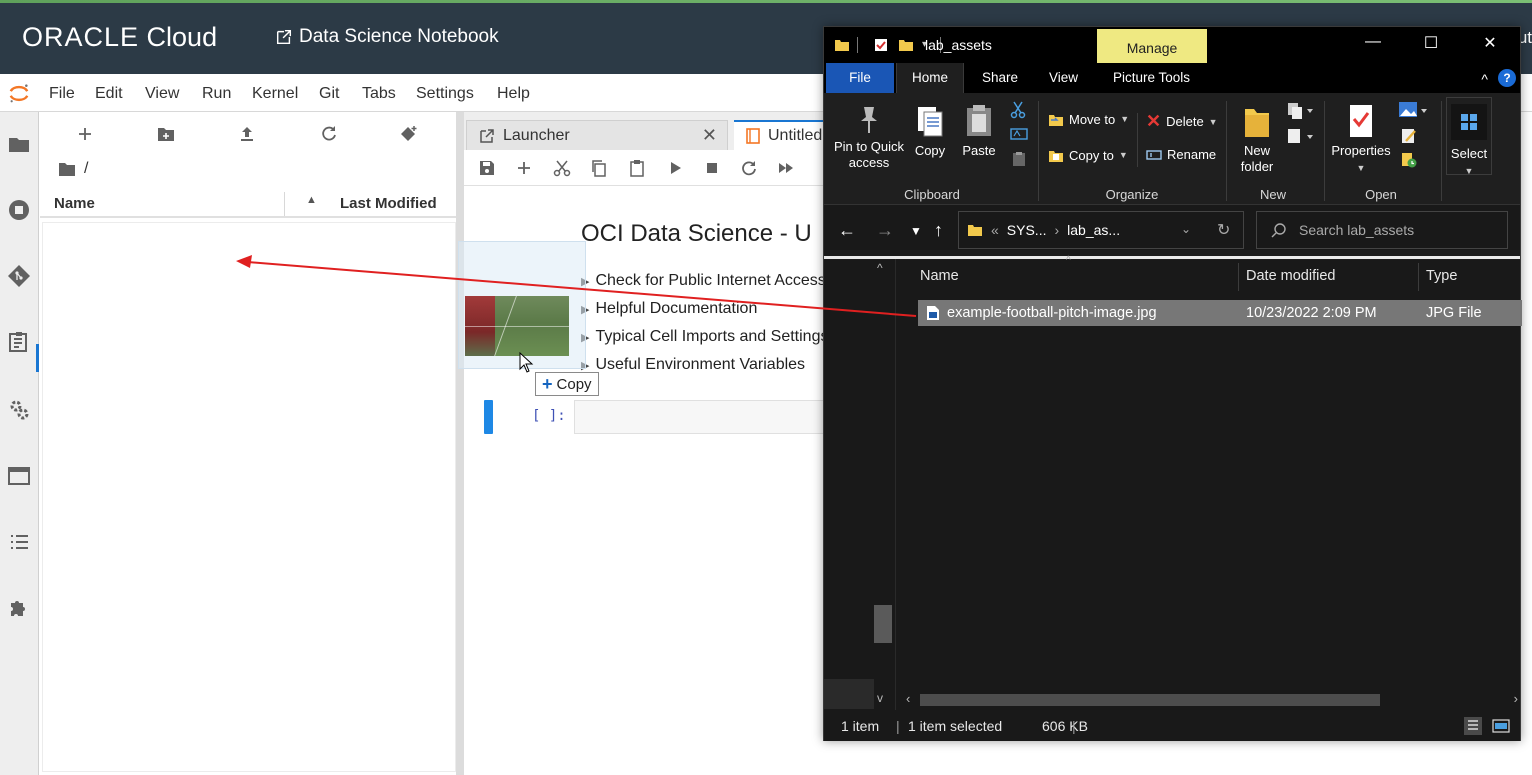 The image size is (1532, 775). What do you see at coordinates (460, 443) in the screenshot?
I see `panel-splitter` at bounding box center [460, 443].